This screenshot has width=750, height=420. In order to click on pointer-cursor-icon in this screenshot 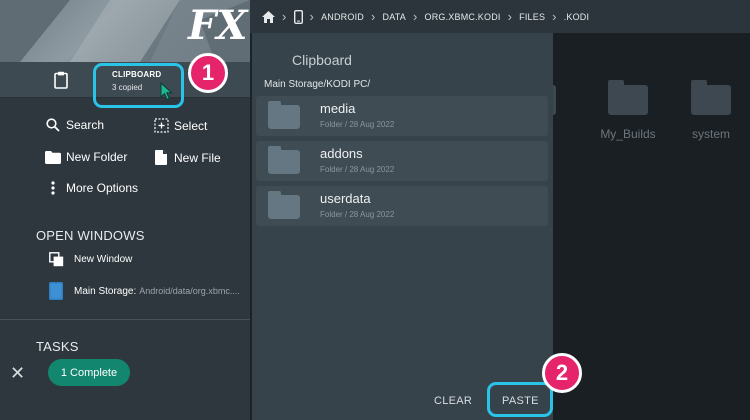, I will do `click(166, 93)`.